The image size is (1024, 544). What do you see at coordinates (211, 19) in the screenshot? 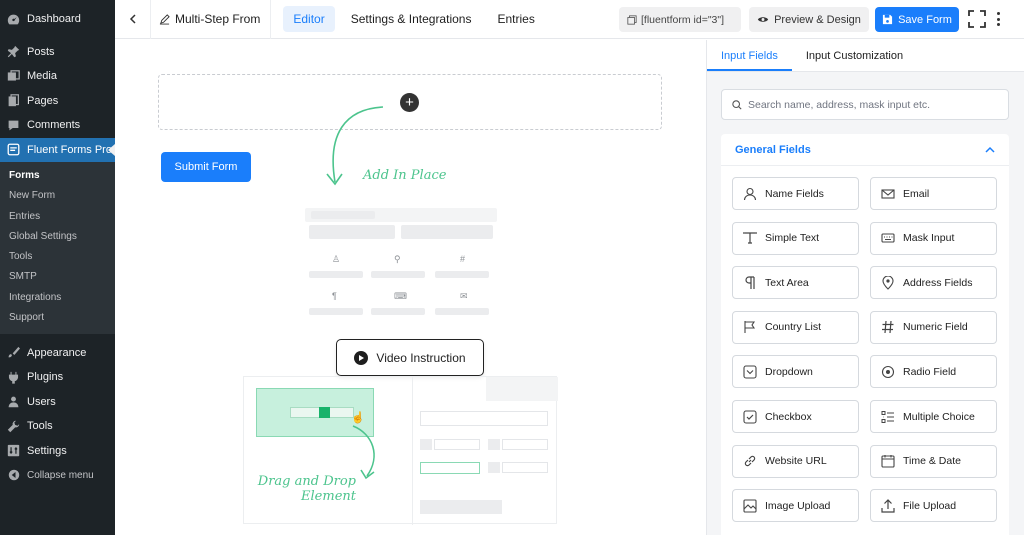
I see `form-title: Multi-Step From` at bounding box center [211, 19].